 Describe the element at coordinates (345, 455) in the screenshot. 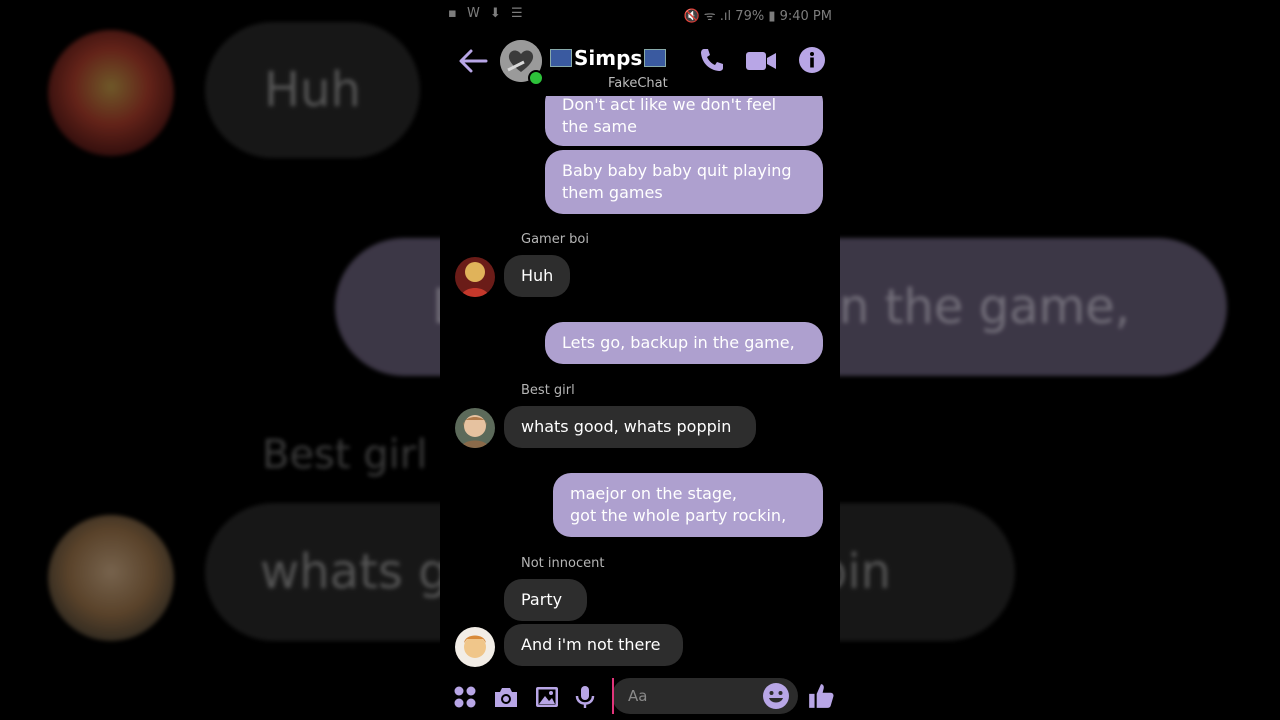

I see `bg-label-best-girl: Best girl` at that location.